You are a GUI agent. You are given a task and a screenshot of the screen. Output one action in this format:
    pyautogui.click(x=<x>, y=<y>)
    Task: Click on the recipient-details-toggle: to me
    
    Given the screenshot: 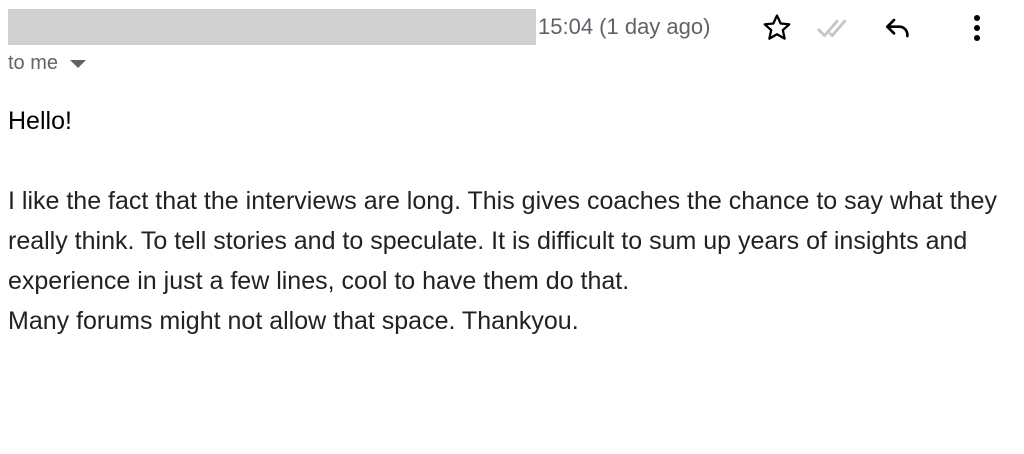 What is the action you would take?
    pyautogui.click(x=47, y=63)
    